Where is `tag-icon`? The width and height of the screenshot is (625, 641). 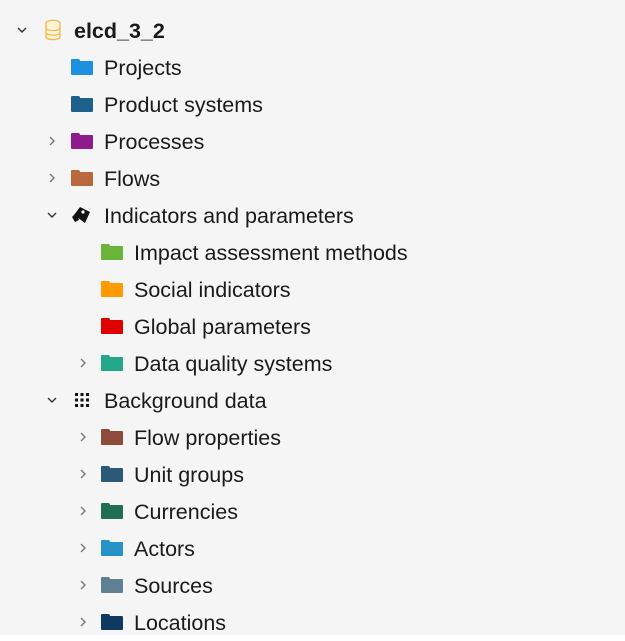 tag-icon is located at coordinates (82, 215).